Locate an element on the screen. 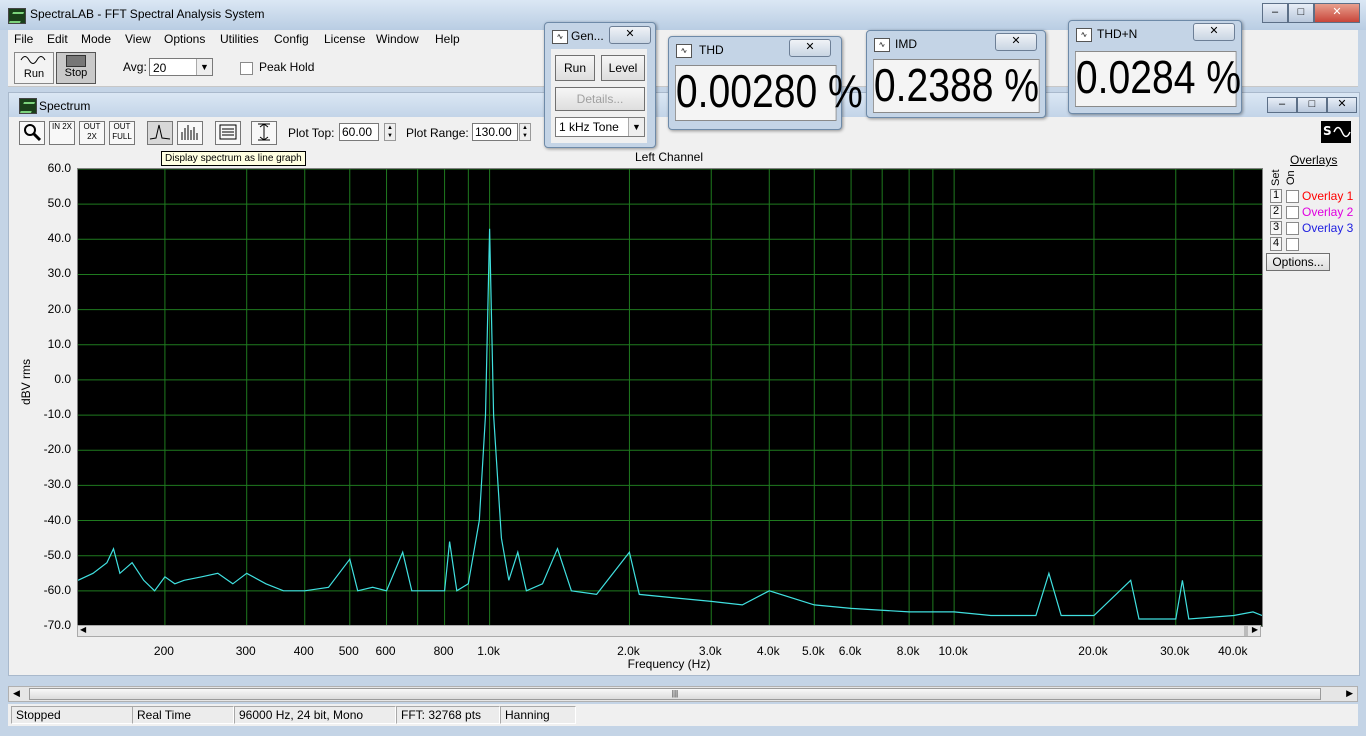  y-tick-label: -40.0 is located at coordinates (57, 519).